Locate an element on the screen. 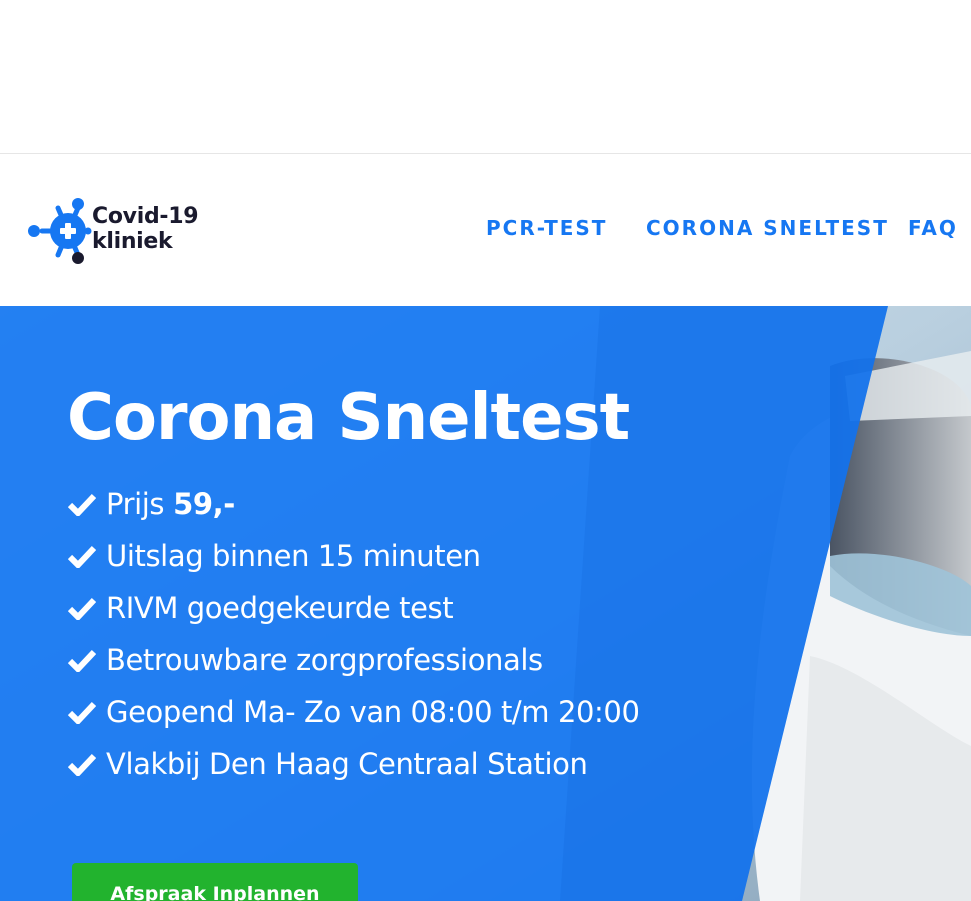 The image size is (971, 901). logo-line-2: kliniek is located at coordinates (132, 241).